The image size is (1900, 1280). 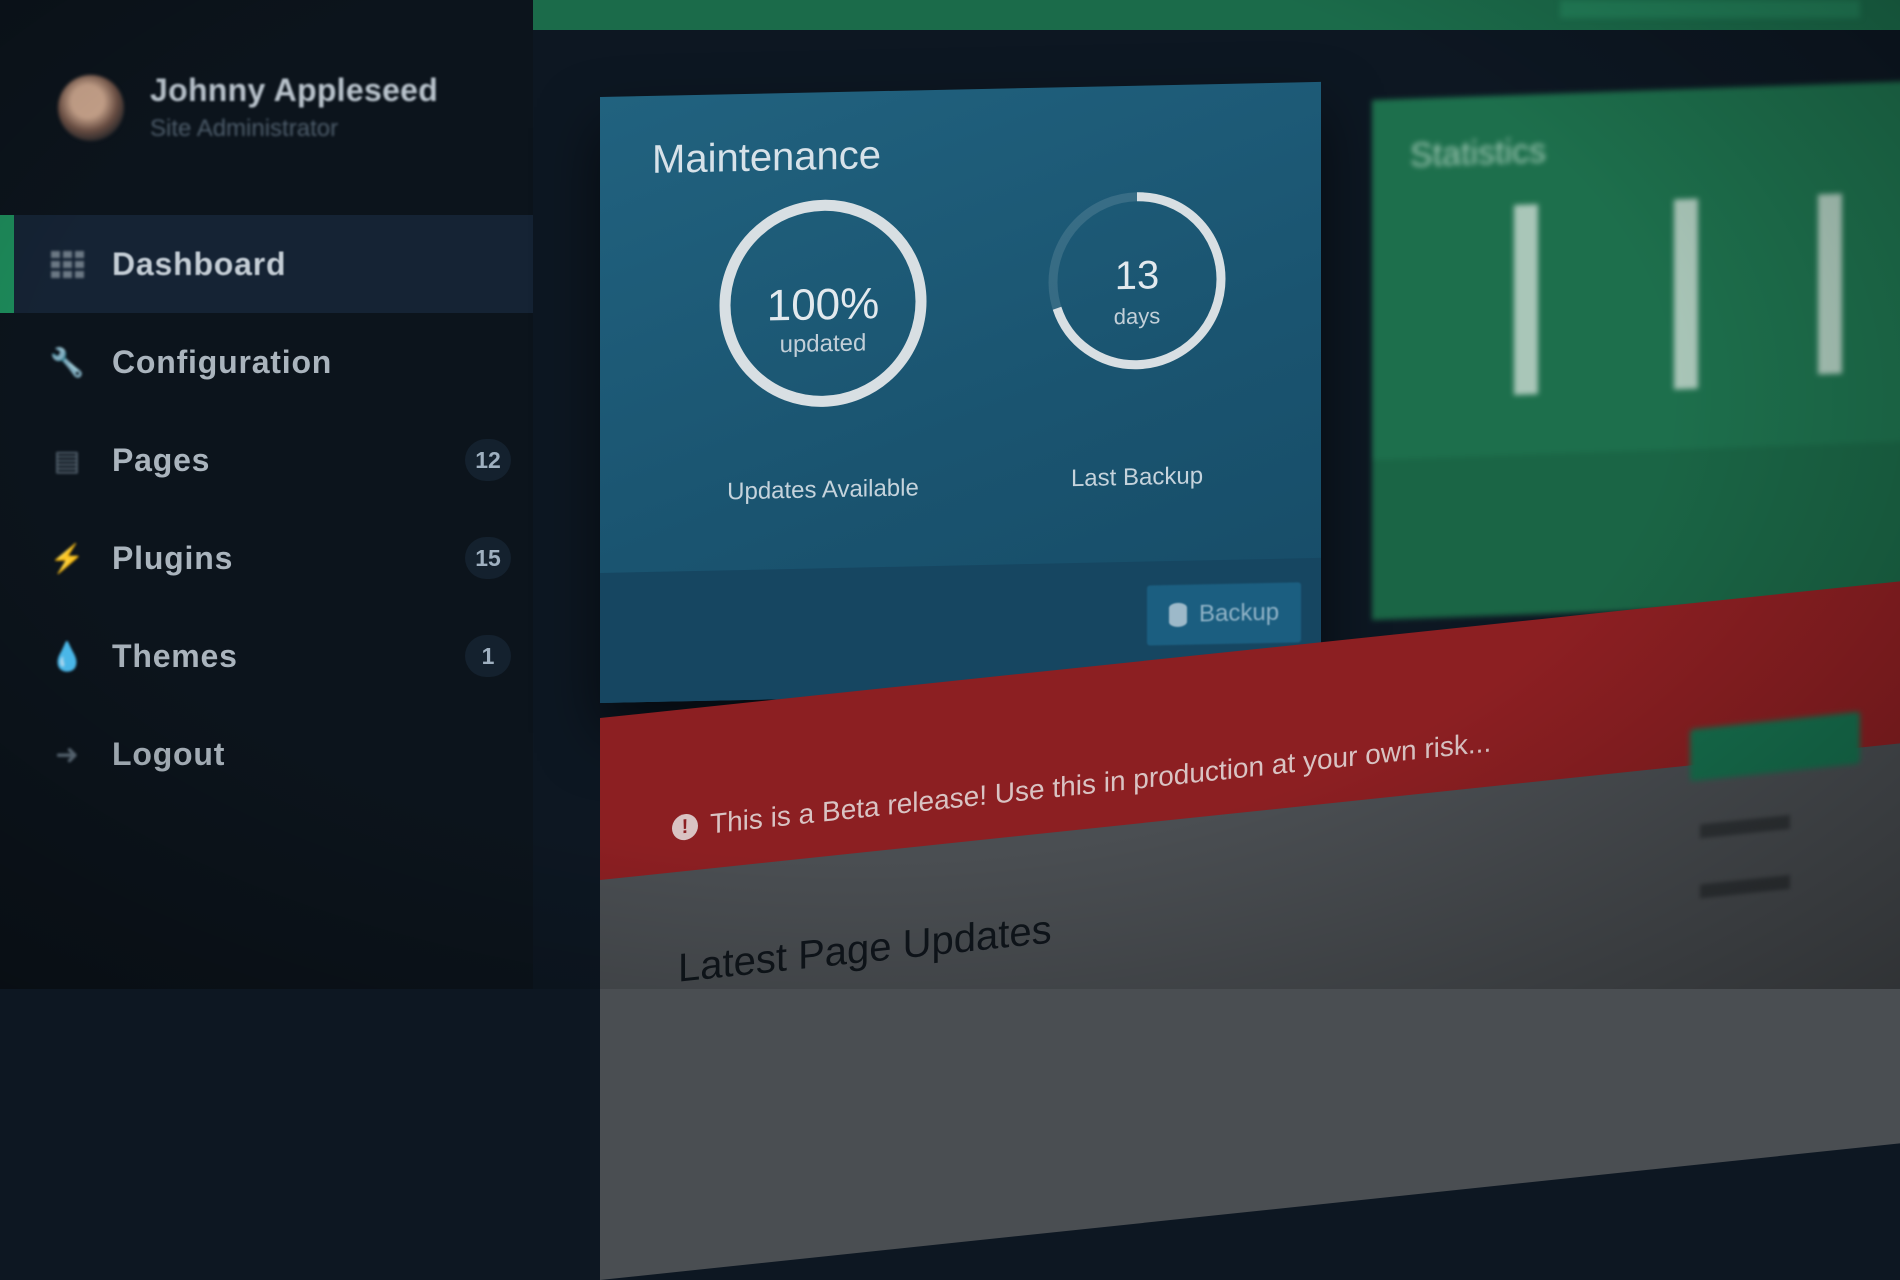 What do you see at coordinates (823, 305) in the screenshot?
I see `updates-value: 100%` at bounding box center [823, 305].